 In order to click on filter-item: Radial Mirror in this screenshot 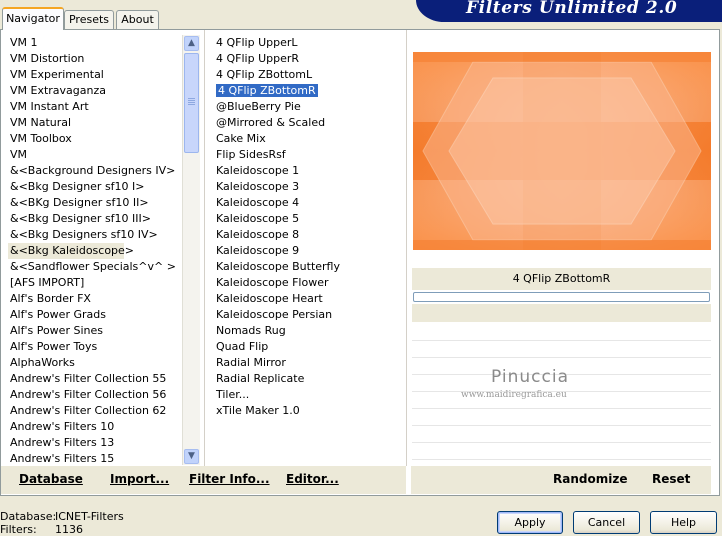, I will do `click(308, 363)`.